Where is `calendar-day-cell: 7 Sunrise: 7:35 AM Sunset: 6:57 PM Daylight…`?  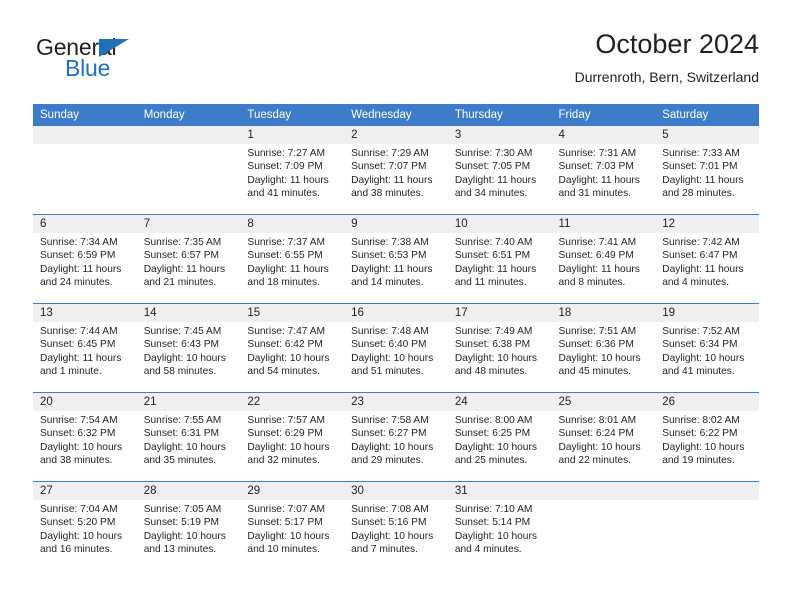 calendar-day-cell: 7 Sunrise: 7:35 AM Sunset: 6:57 PM Daylight… is located at coordinates (188, 259).